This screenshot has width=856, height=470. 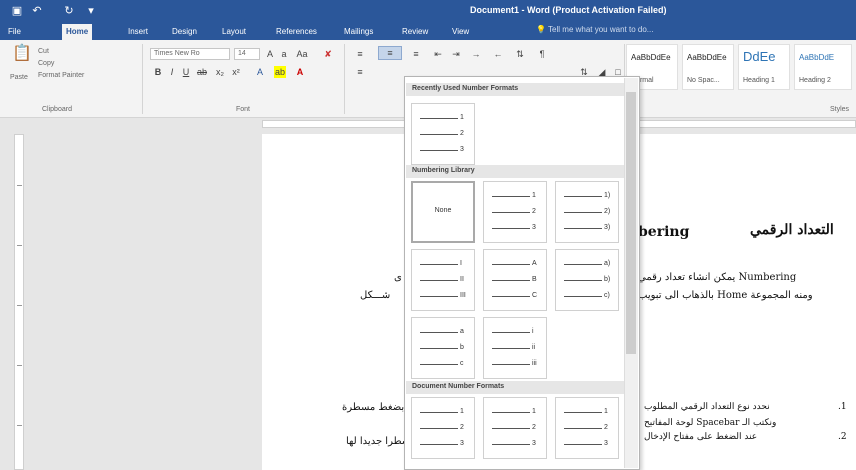 What do you see at coordinates (138, 32) in the screenshot?
I see `tab-insert: Insert` at bounding box center [138, 32].